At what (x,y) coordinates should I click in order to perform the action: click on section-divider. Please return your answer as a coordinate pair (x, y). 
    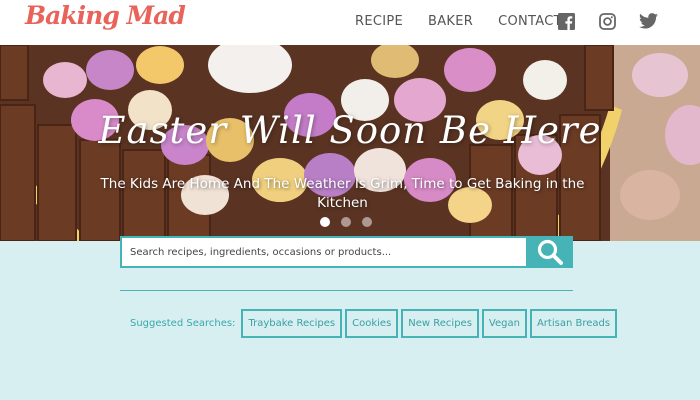
    Looking at the image, I should click on (346, 290).